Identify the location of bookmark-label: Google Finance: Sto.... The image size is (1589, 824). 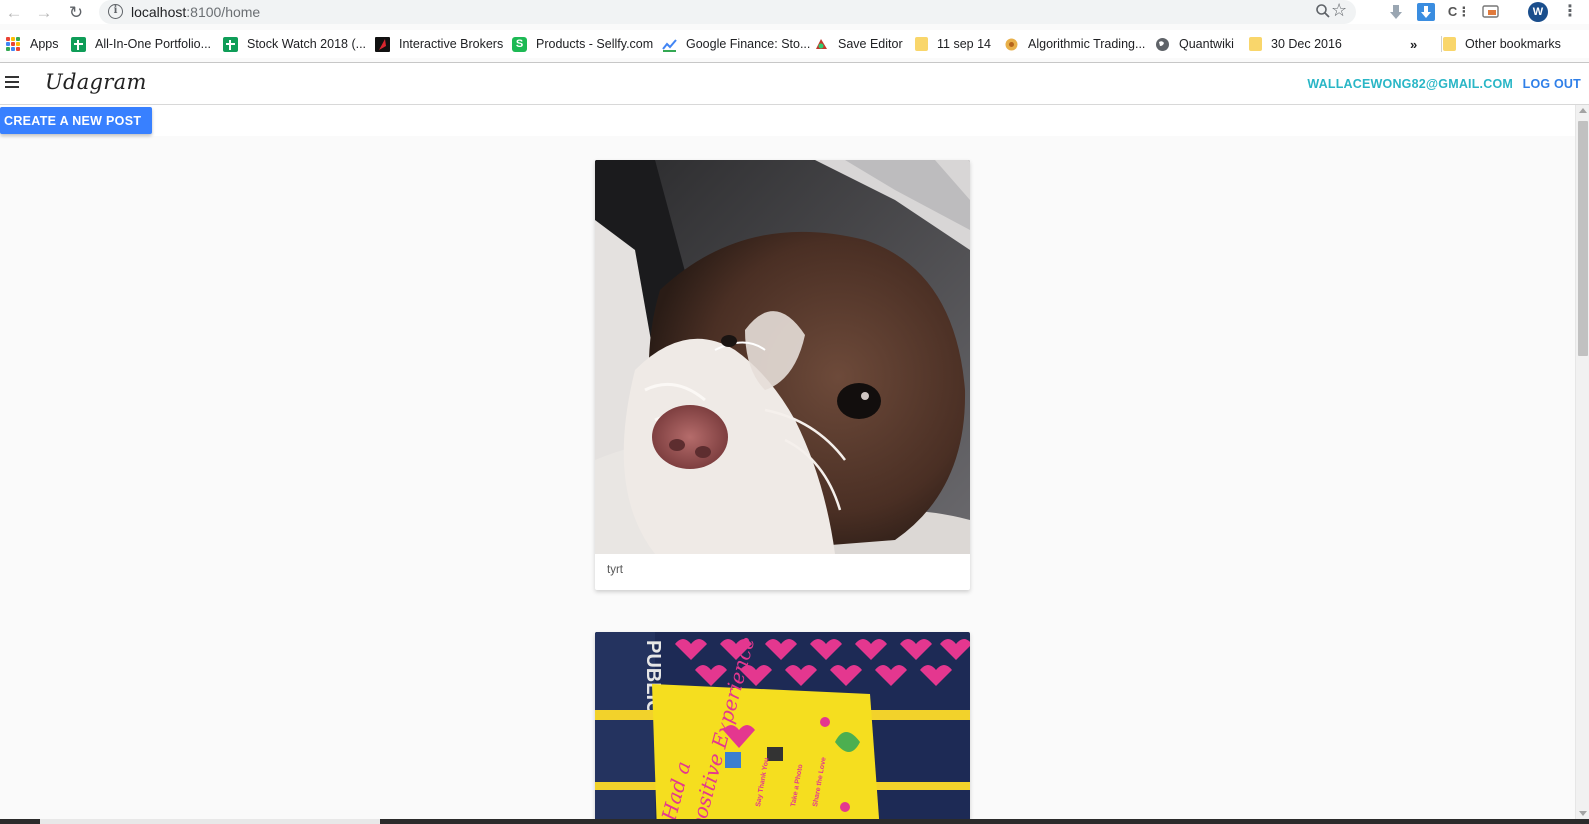
(748, 44).